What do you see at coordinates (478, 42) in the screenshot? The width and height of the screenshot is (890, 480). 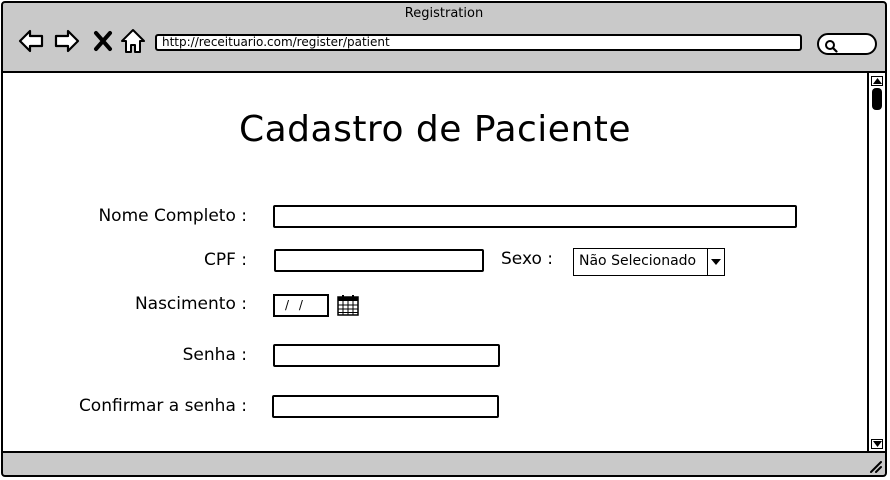 I see `url-bar: http://receituario.com/register/patient` at bounding box center [478, 42].